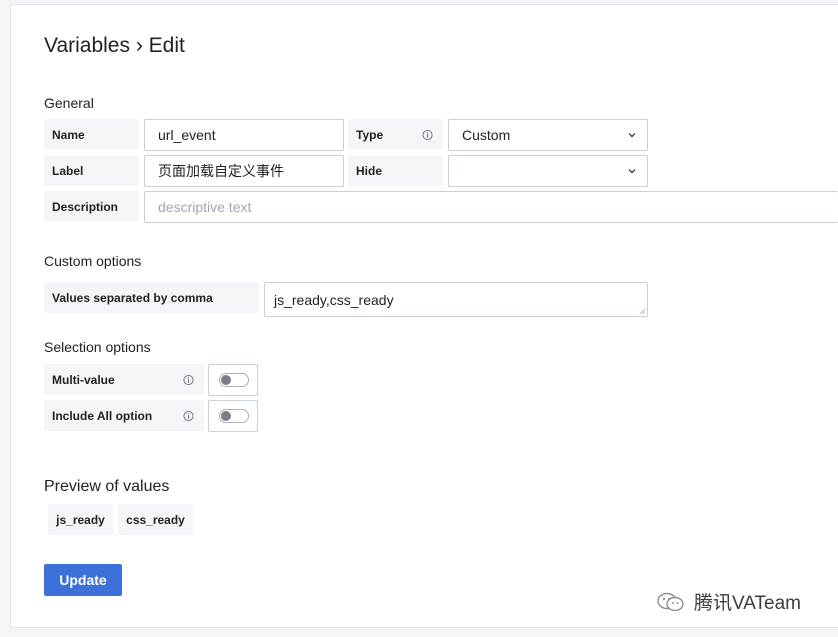 The width and height of the screenshot is (838, 637). What do you see at coordinates (91, 134) in the screenshot?
I see `name-label: Name` at bounding box center [91, 134].